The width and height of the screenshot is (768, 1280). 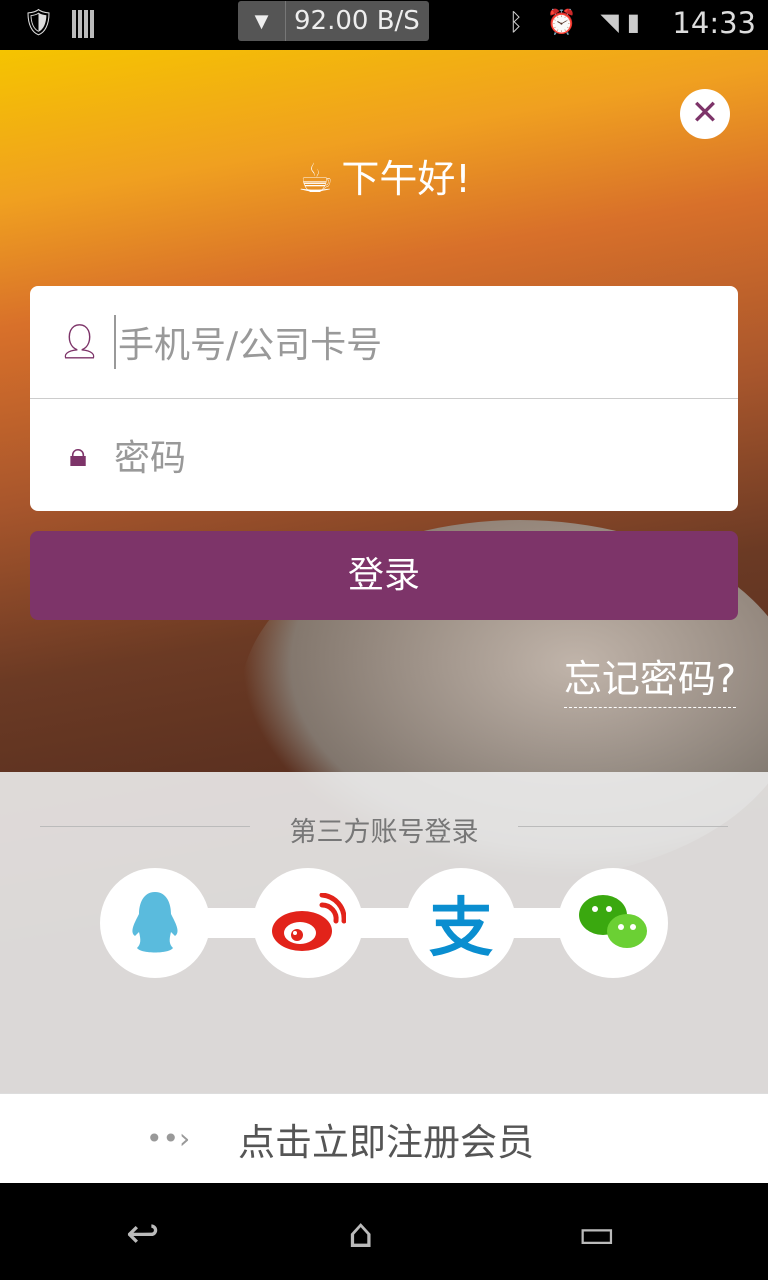 What do you see at coordinates (384, 342) in the screenshot?
I see `username-field: 👤︎ 手机号/公司卡号` at bounding box center [384, 342].